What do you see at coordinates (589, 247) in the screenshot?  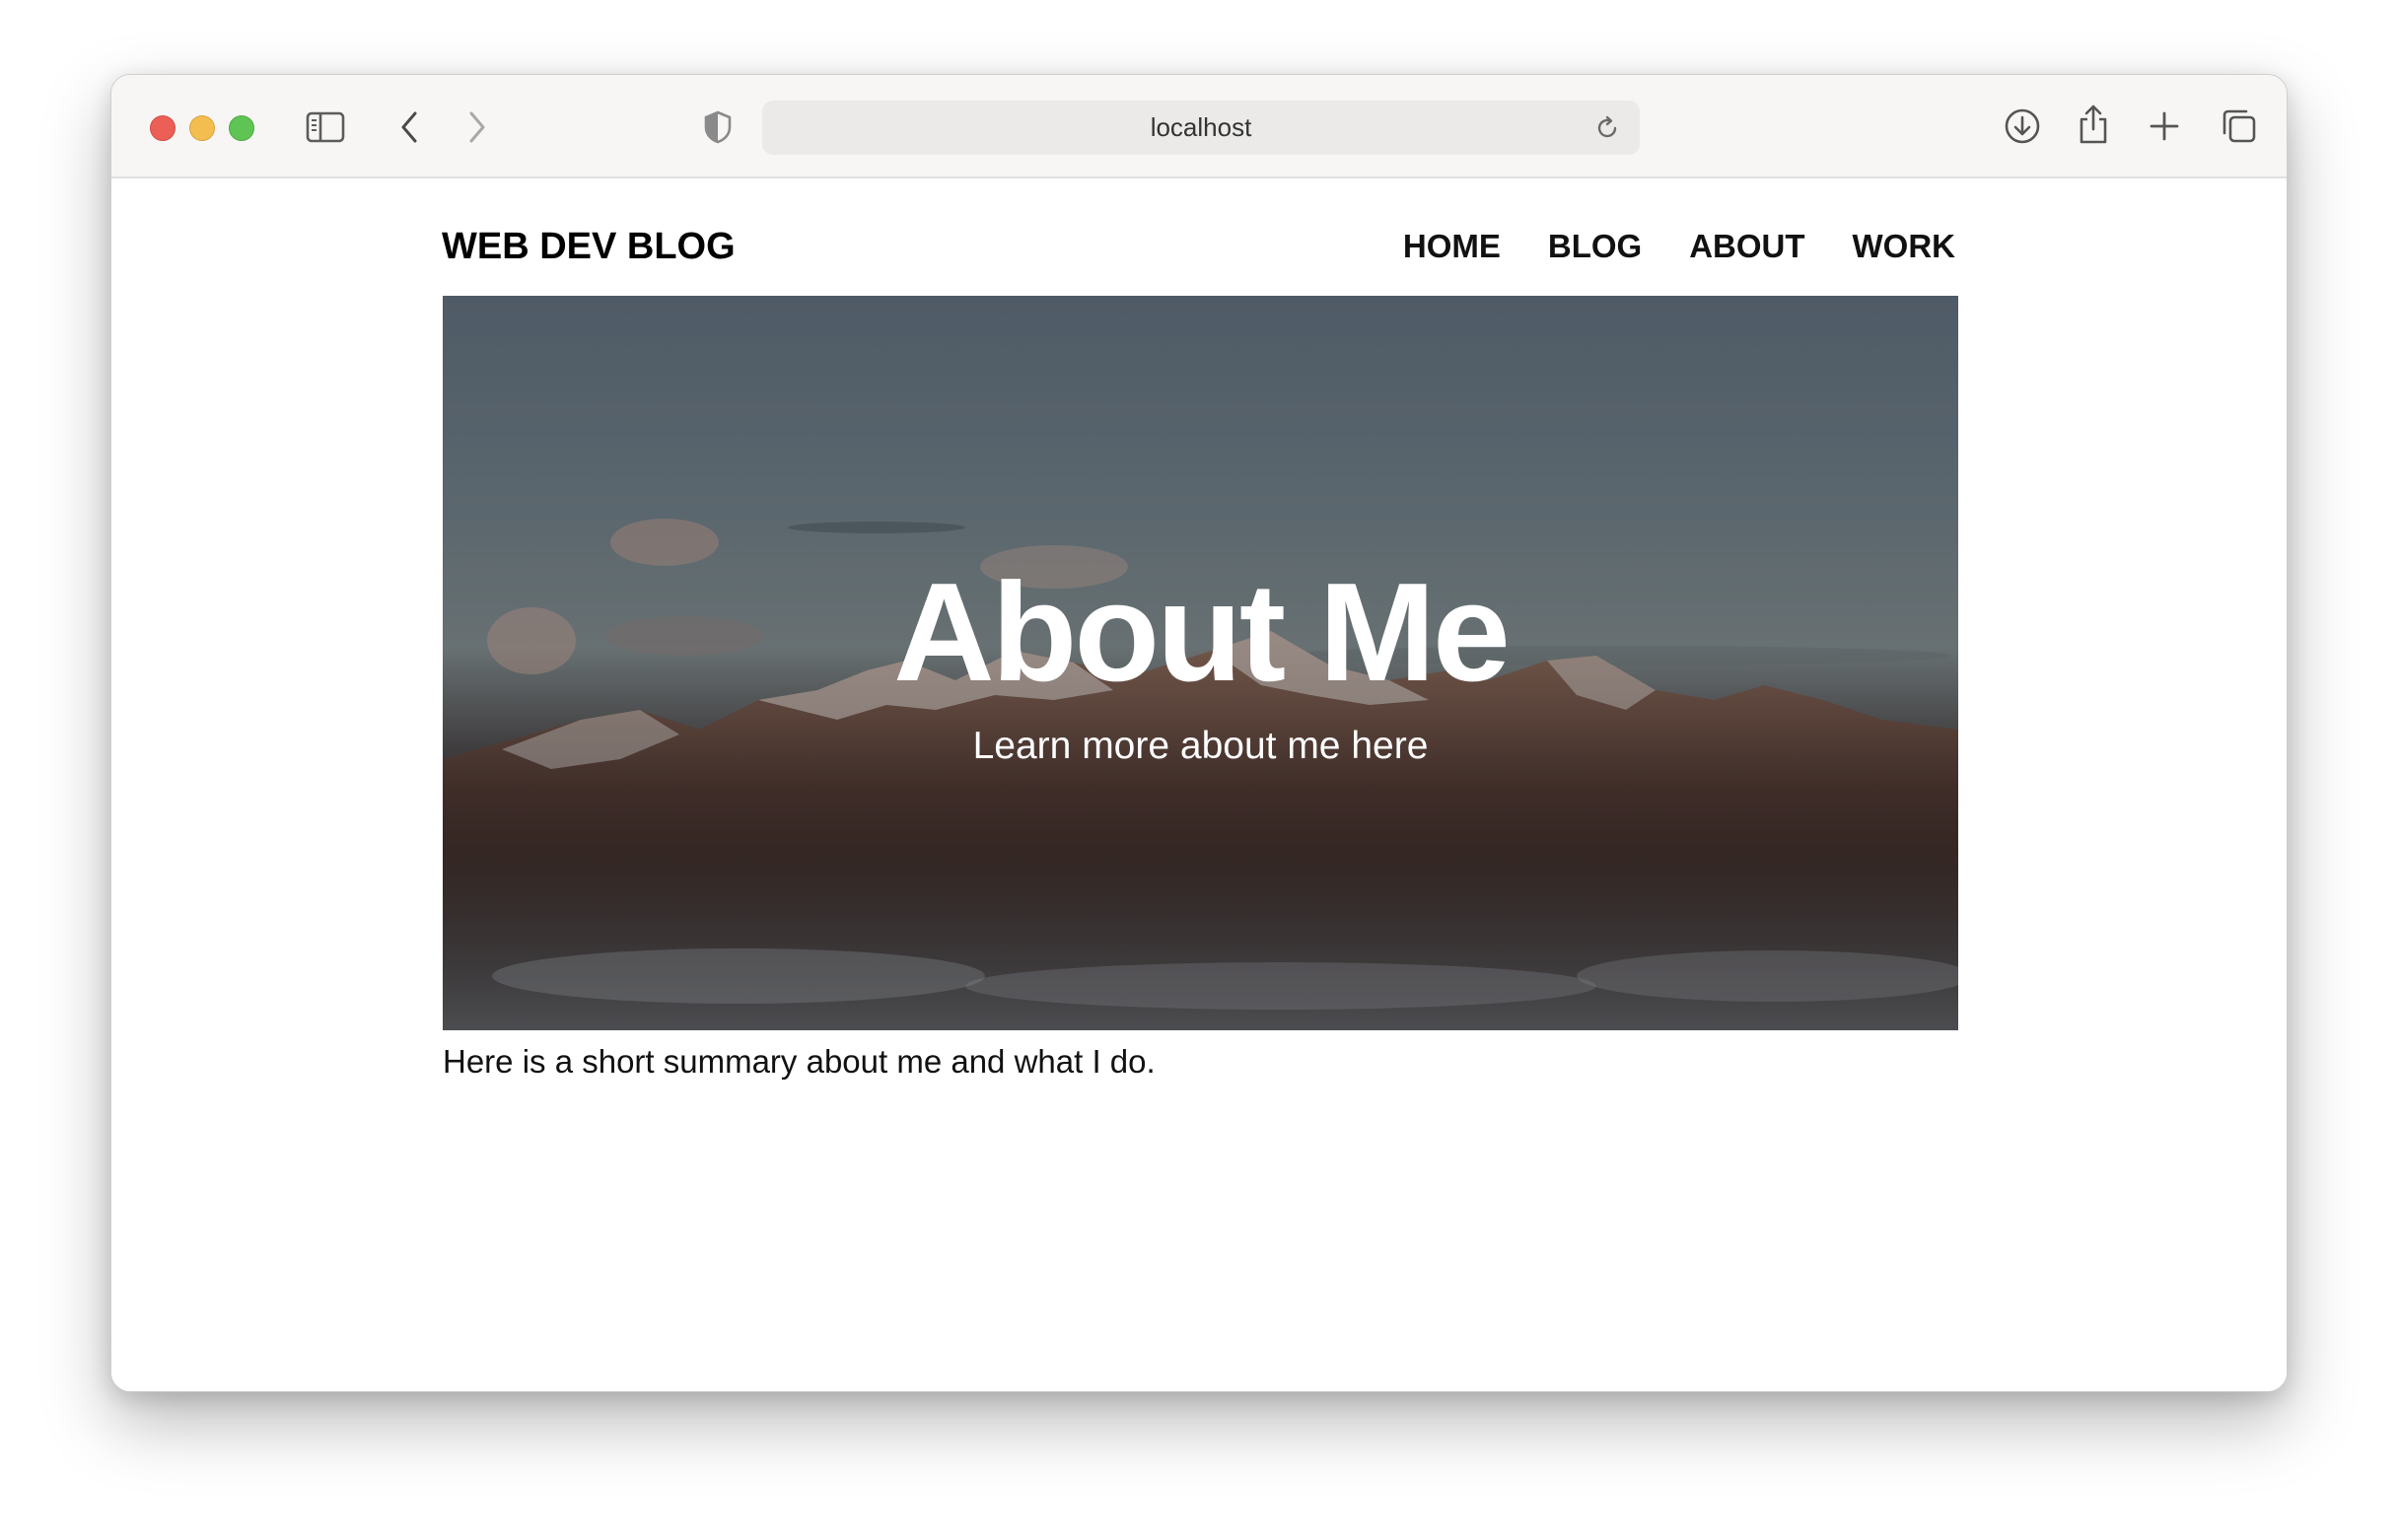 I see `site-title: WEB DEV BLOG` at bounding box center [589, 247].